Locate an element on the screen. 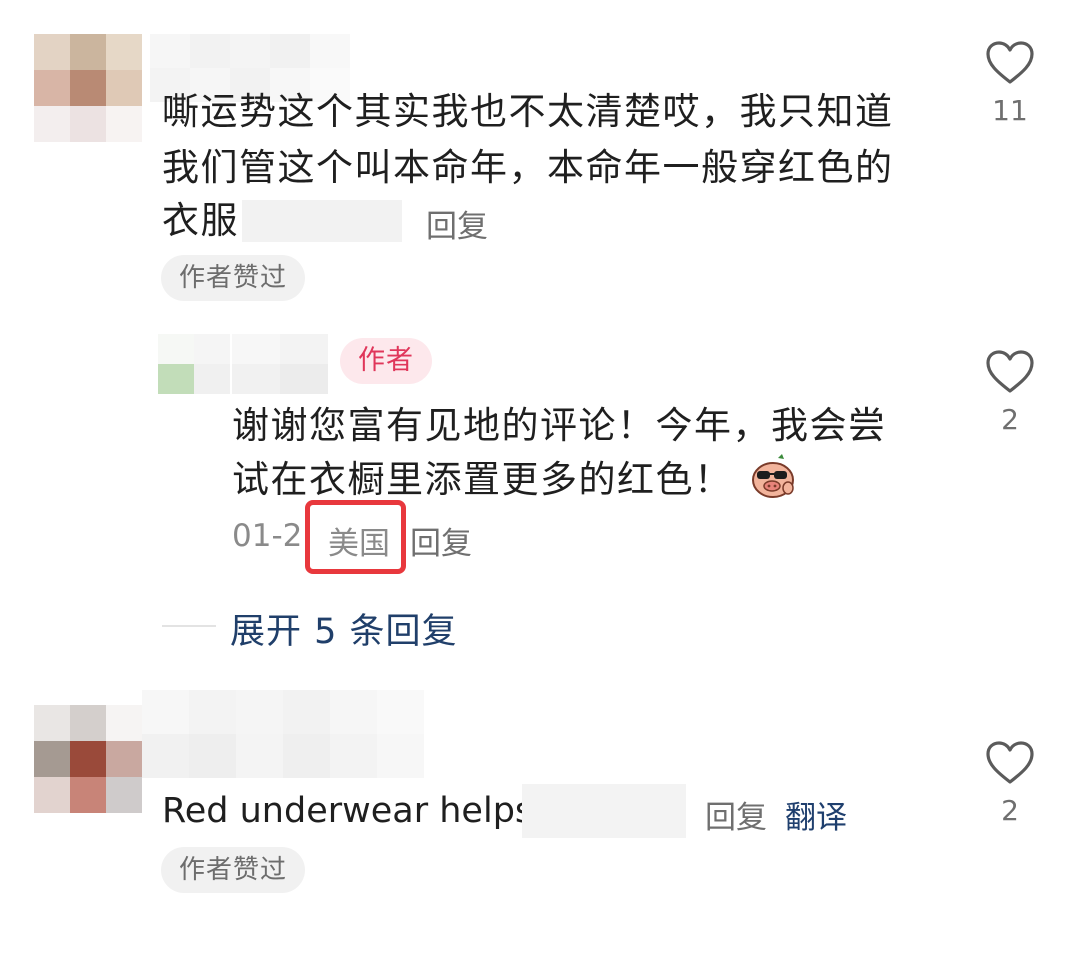 This screenshot has height=954, width=1080. like-button: 11 is located at coordinates (1010, 83).